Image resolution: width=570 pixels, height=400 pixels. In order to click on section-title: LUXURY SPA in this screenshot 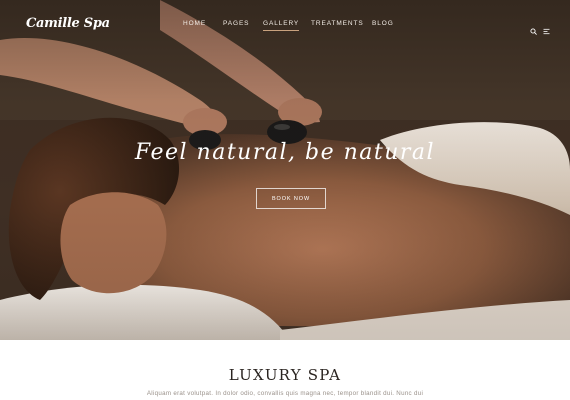, I will do `click(285, 375)`.